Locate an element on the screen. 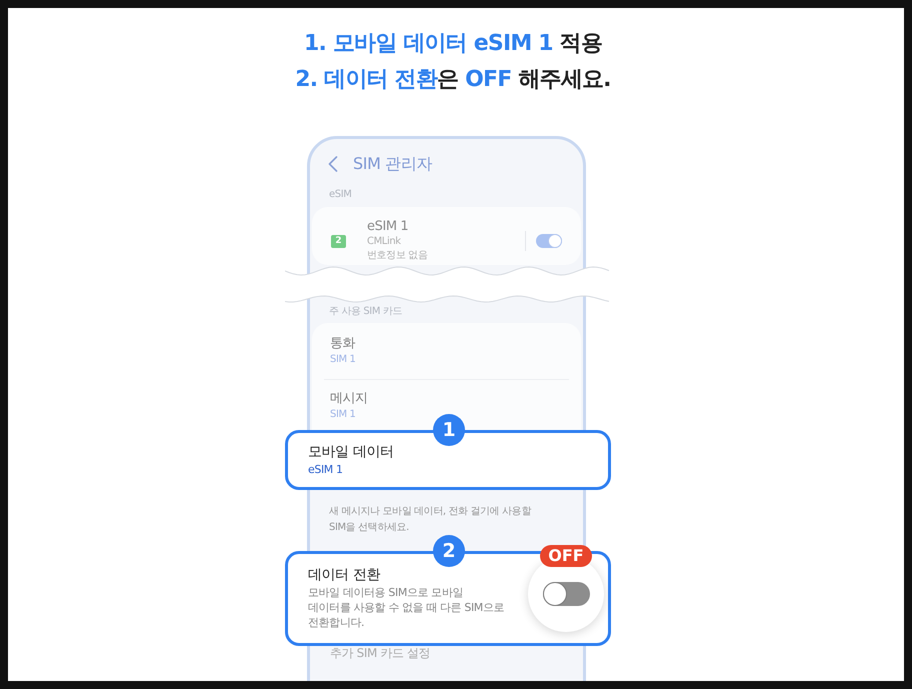 The width and height of the screenshot is (912, 689). sim-name: eSIM 1 is located at coordinates (387, 227).